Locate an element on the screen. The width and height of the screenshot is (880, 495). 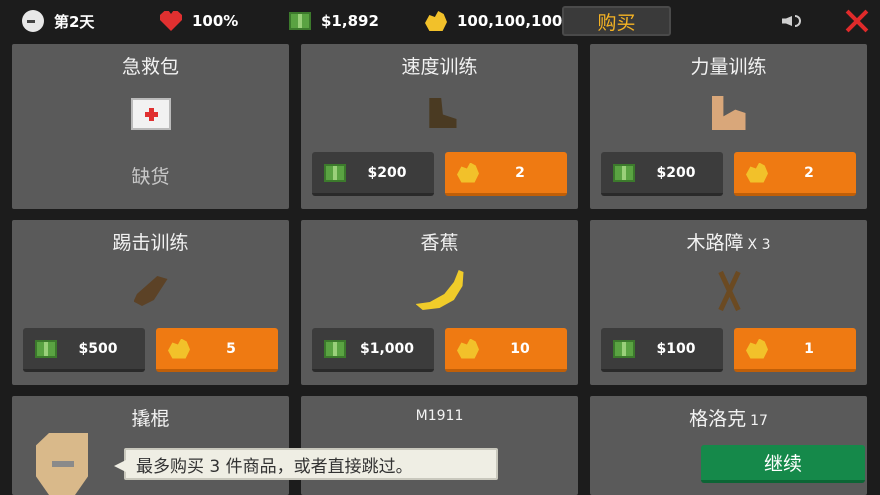
cash-display: $1,892 is located at coordinates (334, 21).